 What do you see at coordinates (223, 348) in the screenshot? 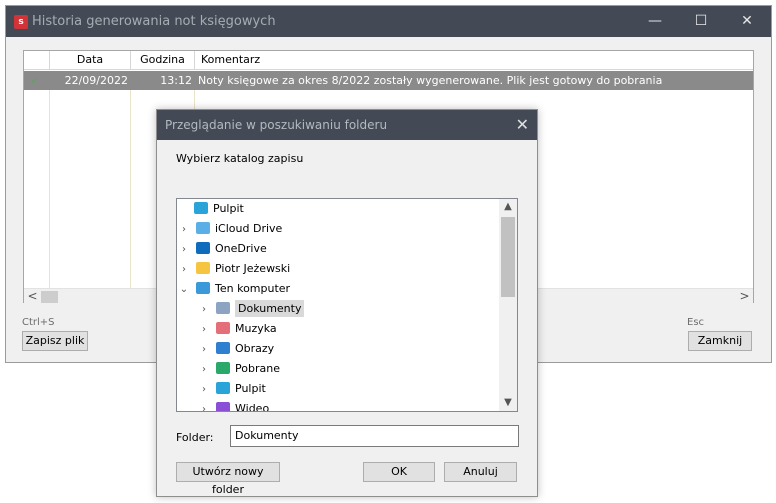
I see `pictures-icon` at bounding box center [223, 348].